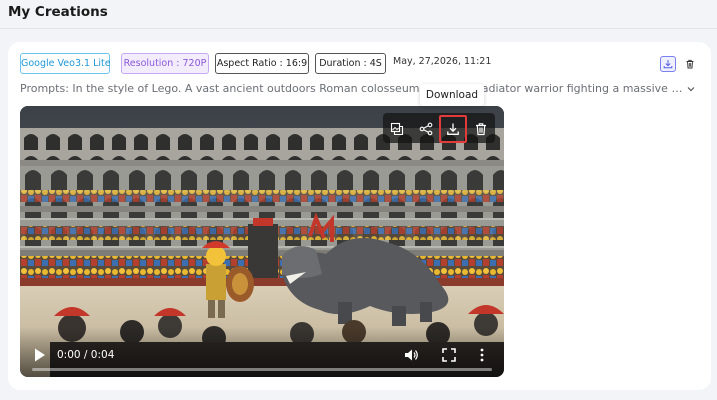 The height and width of the screenshot is (400, 717). I want to click on video-progress-bar, so click(262, 369).